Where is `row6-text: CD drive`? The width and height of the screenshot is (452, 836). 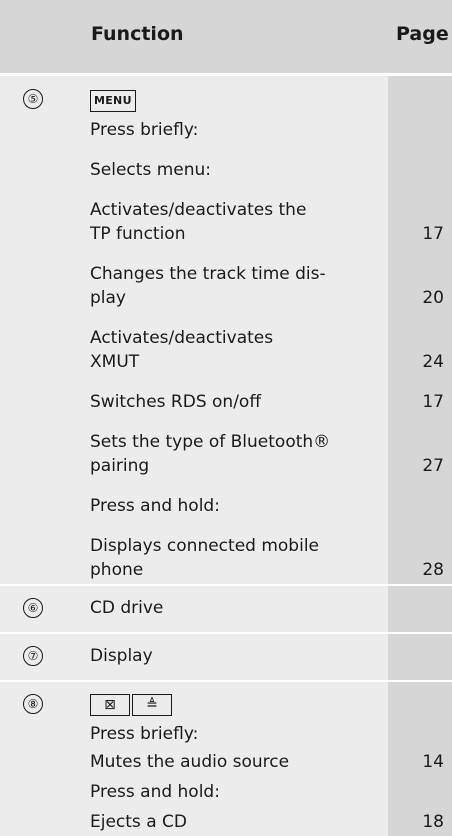 row6-text: CD drive is located at coordinates (127, 608).